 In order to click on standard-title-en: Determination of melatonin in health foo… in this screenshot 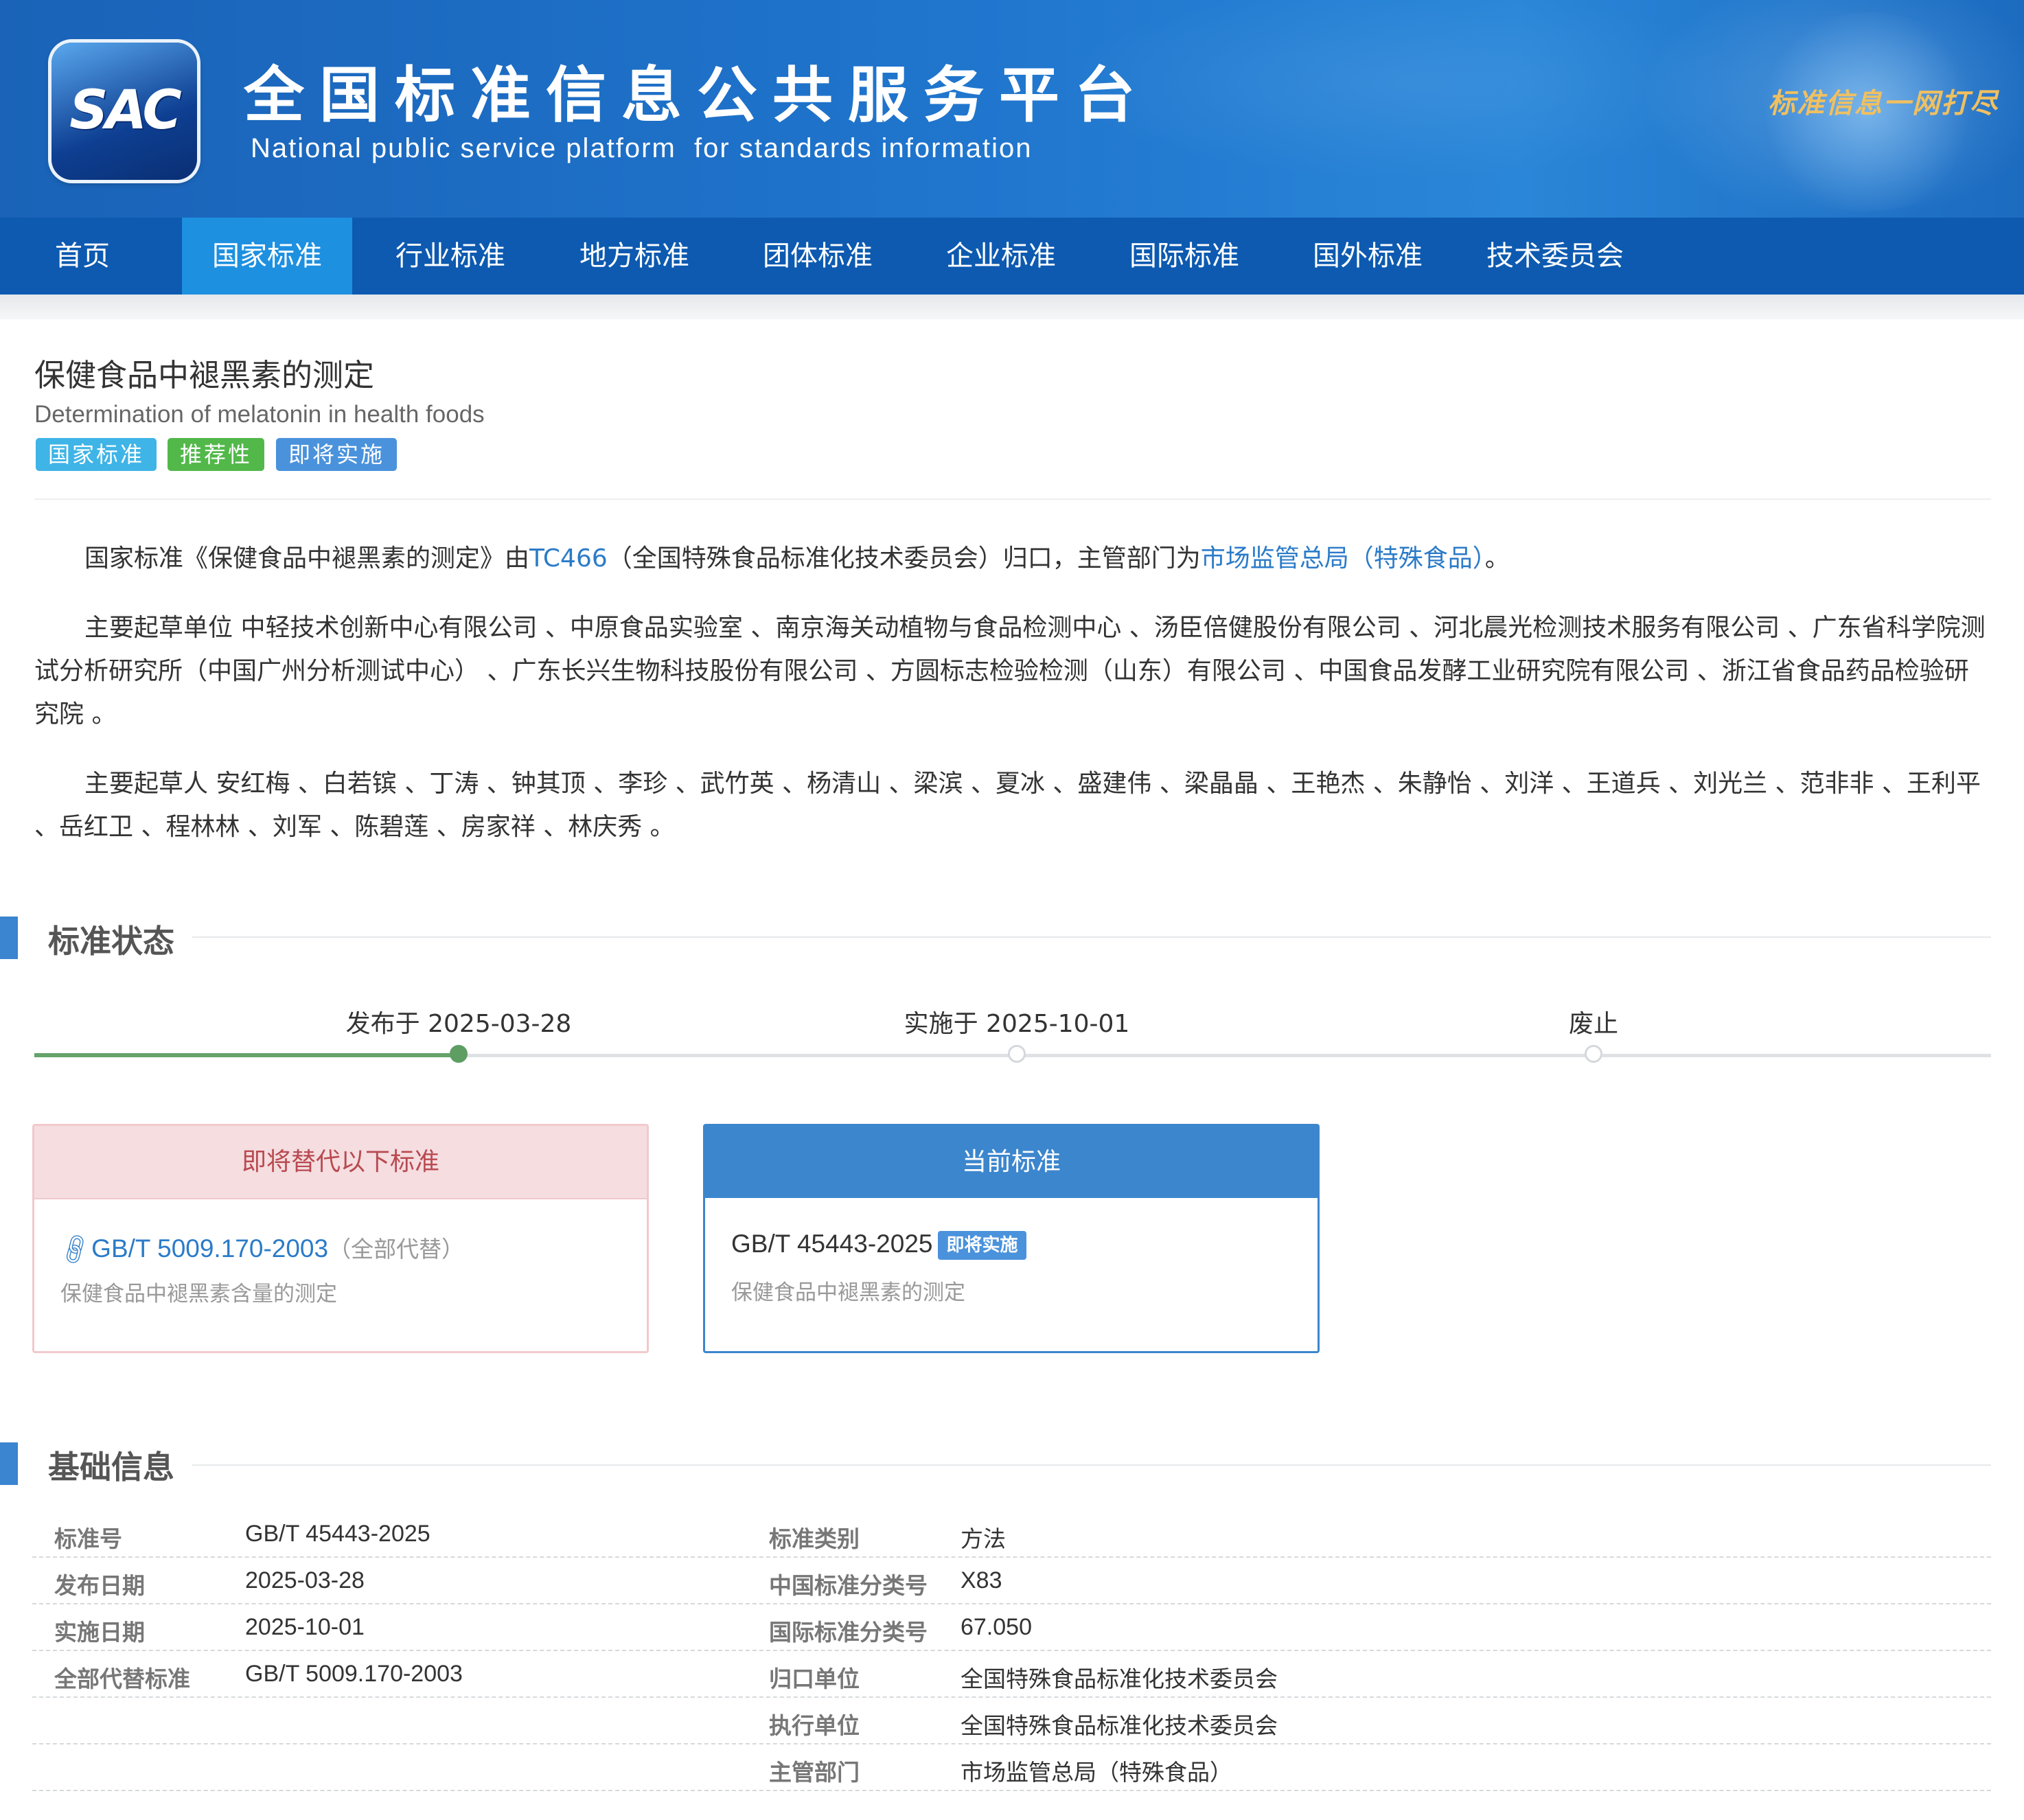, I will do `click(259, 414)`.